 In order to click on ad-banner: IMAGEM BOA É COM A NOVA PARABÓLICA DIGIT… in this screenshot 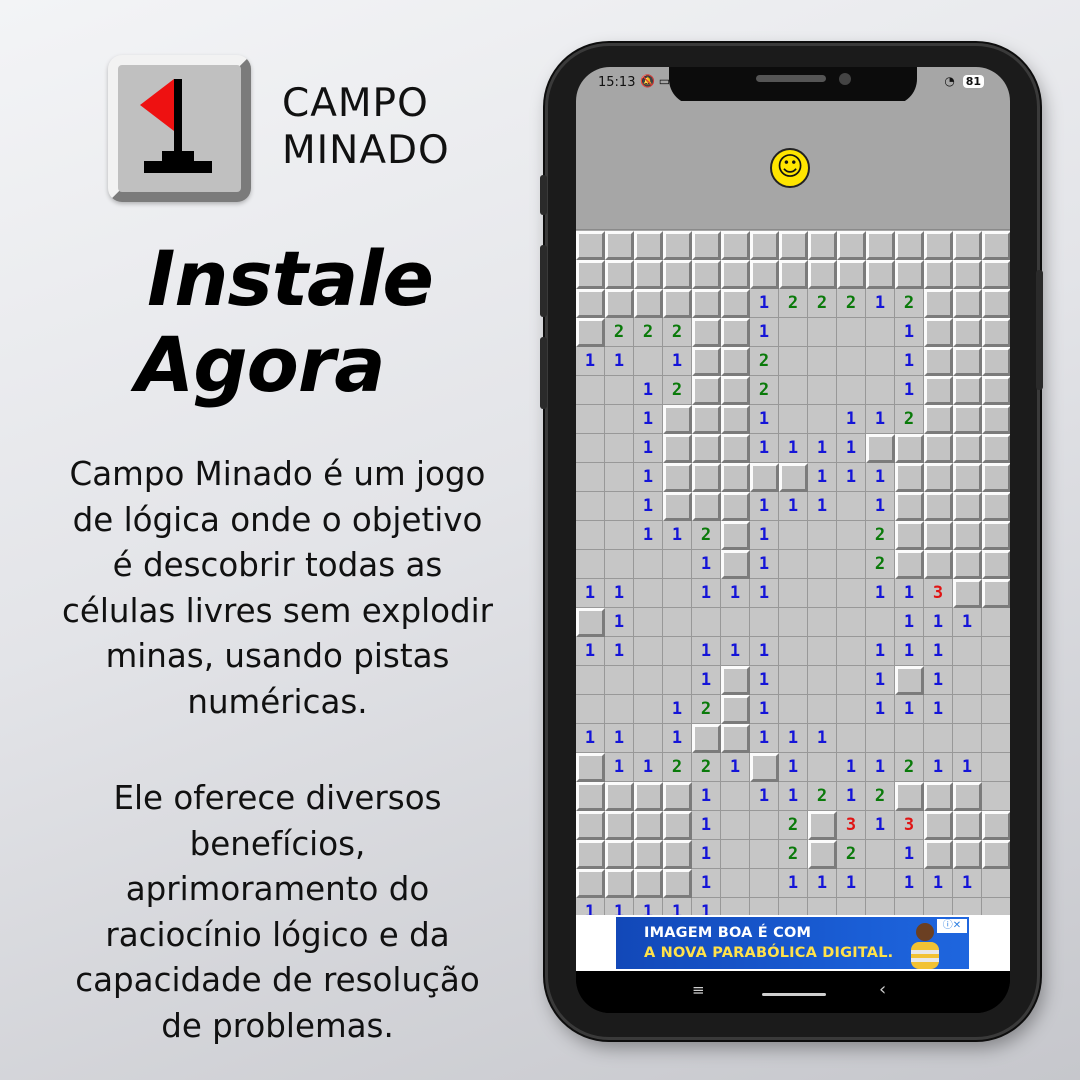, I will do `click(793, 943)`.